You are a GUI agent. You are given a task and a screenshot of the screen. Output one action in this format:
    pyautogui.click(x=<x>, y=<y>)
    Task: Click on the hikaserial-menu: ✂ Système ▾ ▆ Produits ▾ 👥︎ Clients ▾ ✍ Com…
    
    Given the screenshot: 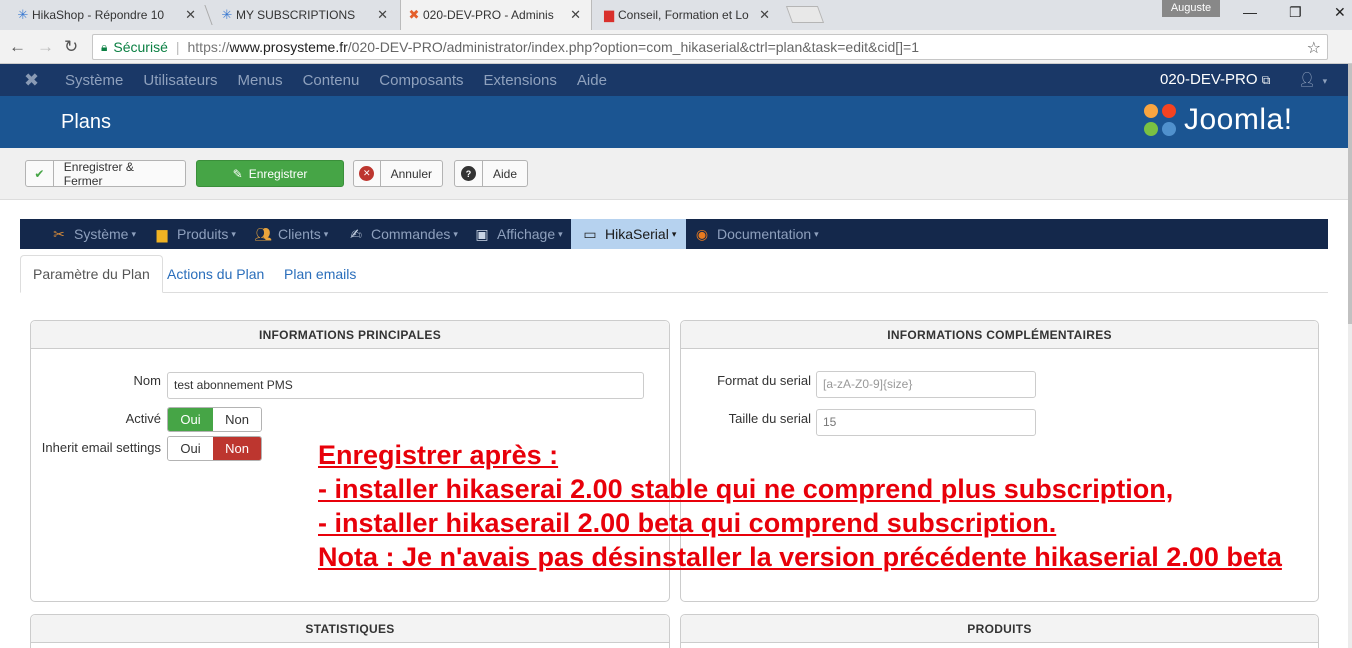 What is the action you would take?
    pyautogui.click(x=674, y=234)
    